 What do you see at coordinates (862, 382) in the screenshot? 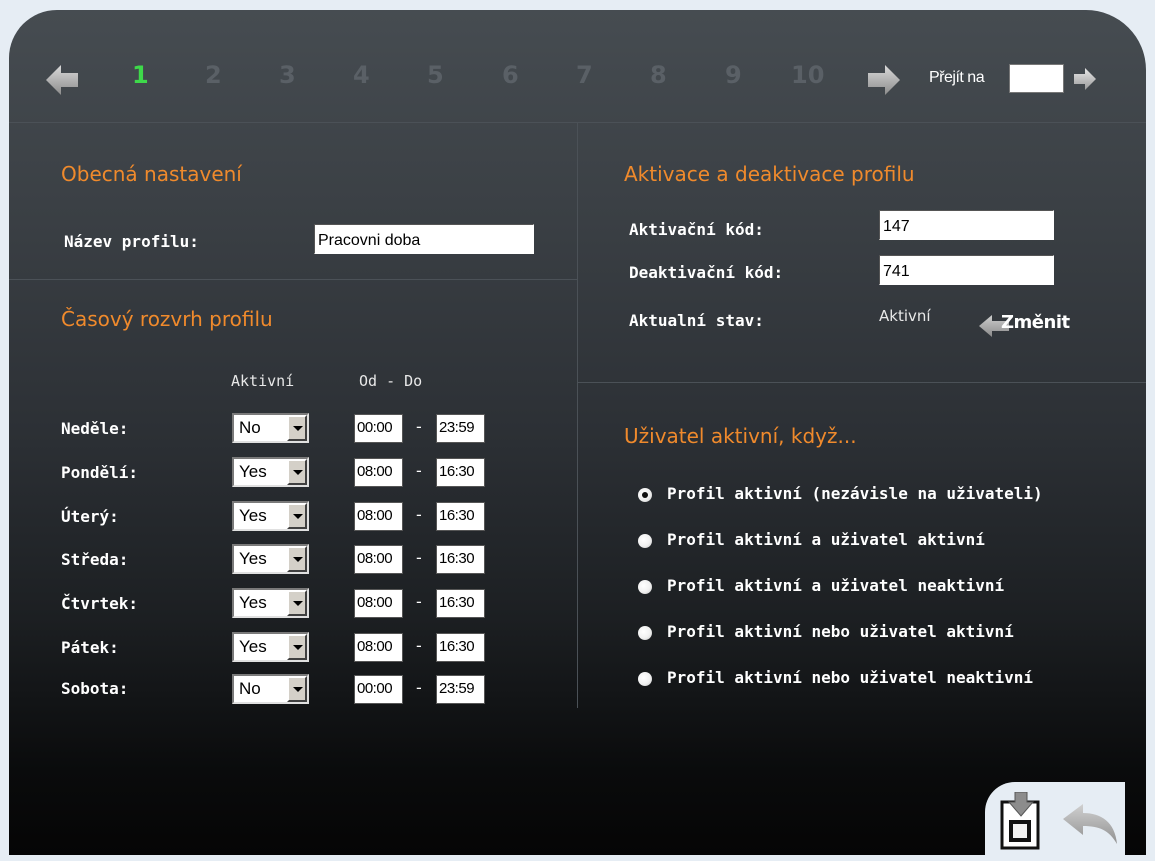
I see `divider-right-mid` at bounding box center [862, 382].